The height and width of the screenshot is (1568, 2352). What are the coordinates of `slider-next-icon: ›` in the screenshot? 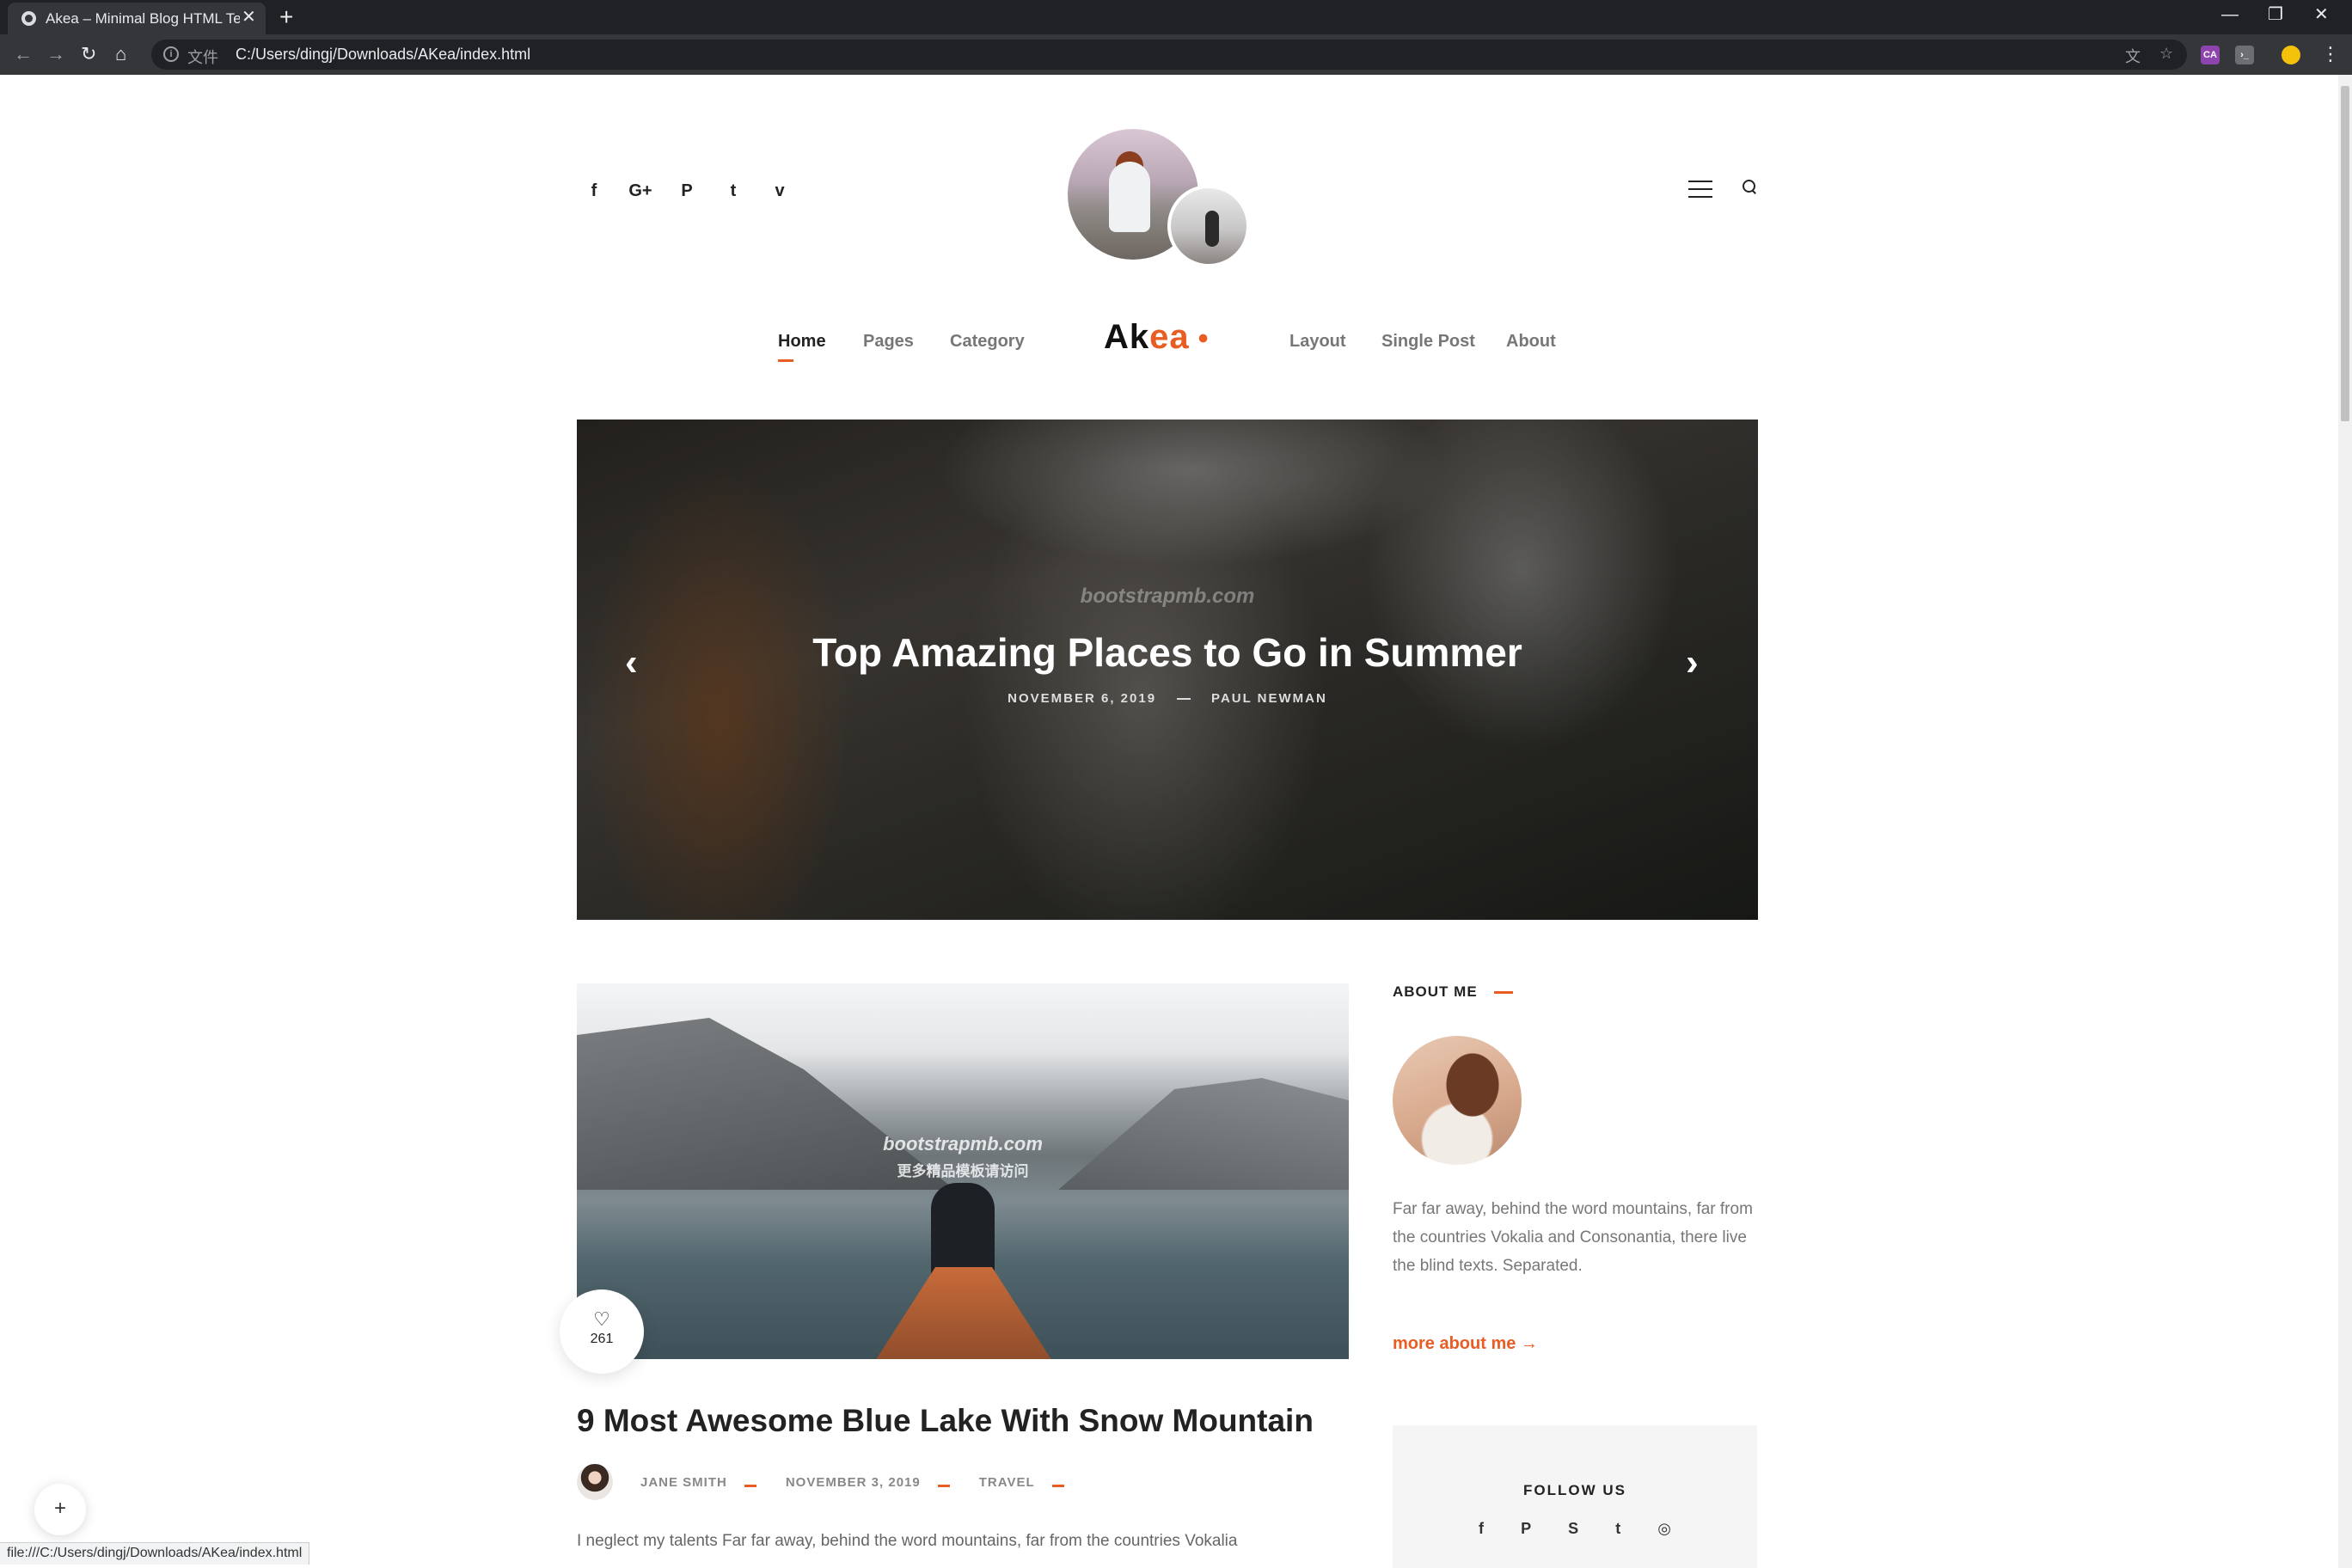 It's located at (1692, 662).